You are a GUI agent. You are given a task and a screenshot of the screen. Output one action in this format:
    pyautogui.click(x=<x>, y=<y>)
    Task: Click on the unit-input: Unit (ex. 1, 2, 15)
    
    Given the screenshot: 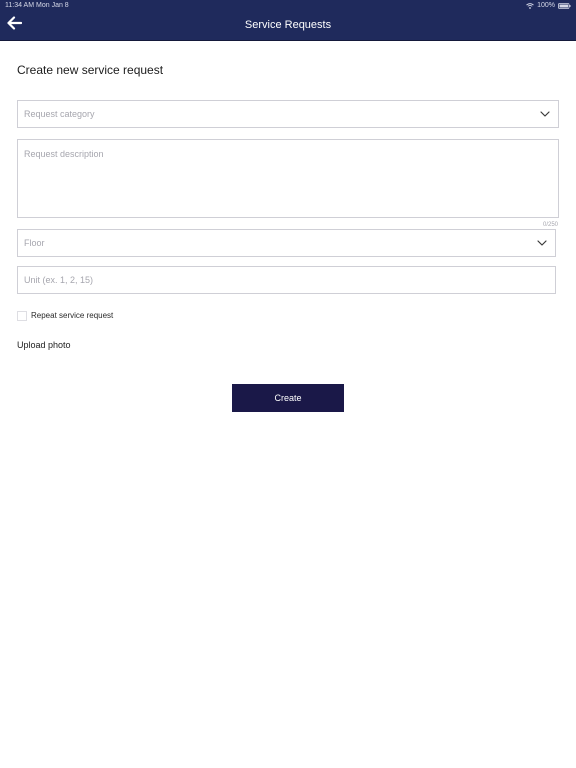 What is the action you would take?
    pyautogui.click(x=286, y=280)
    